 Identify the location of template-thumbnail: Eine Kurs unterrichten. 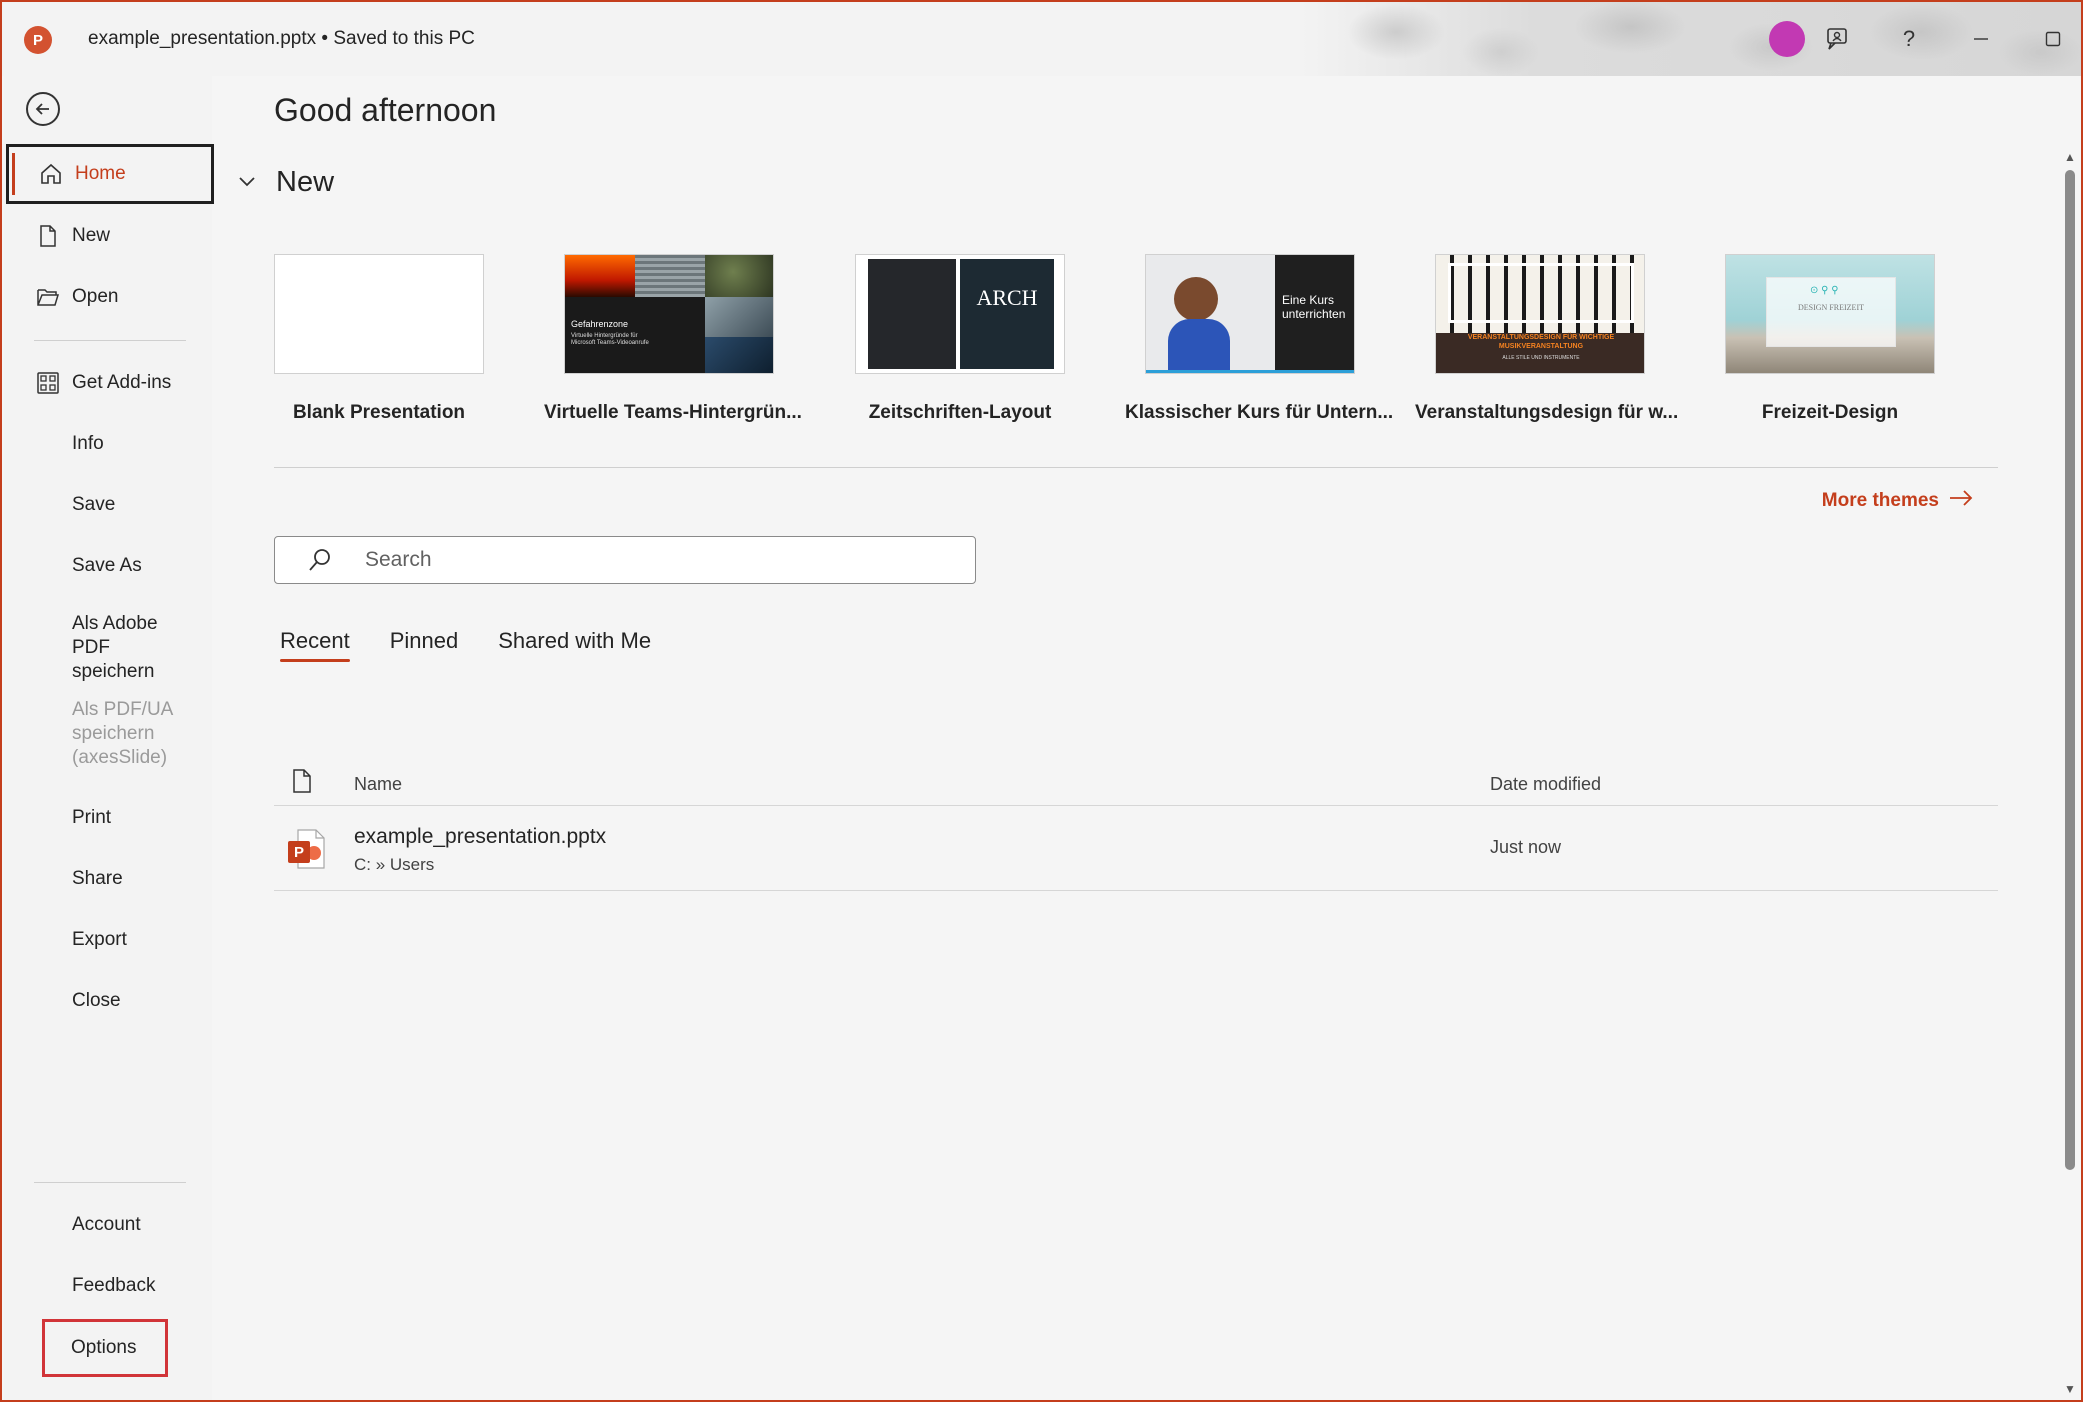
(1250, 314).